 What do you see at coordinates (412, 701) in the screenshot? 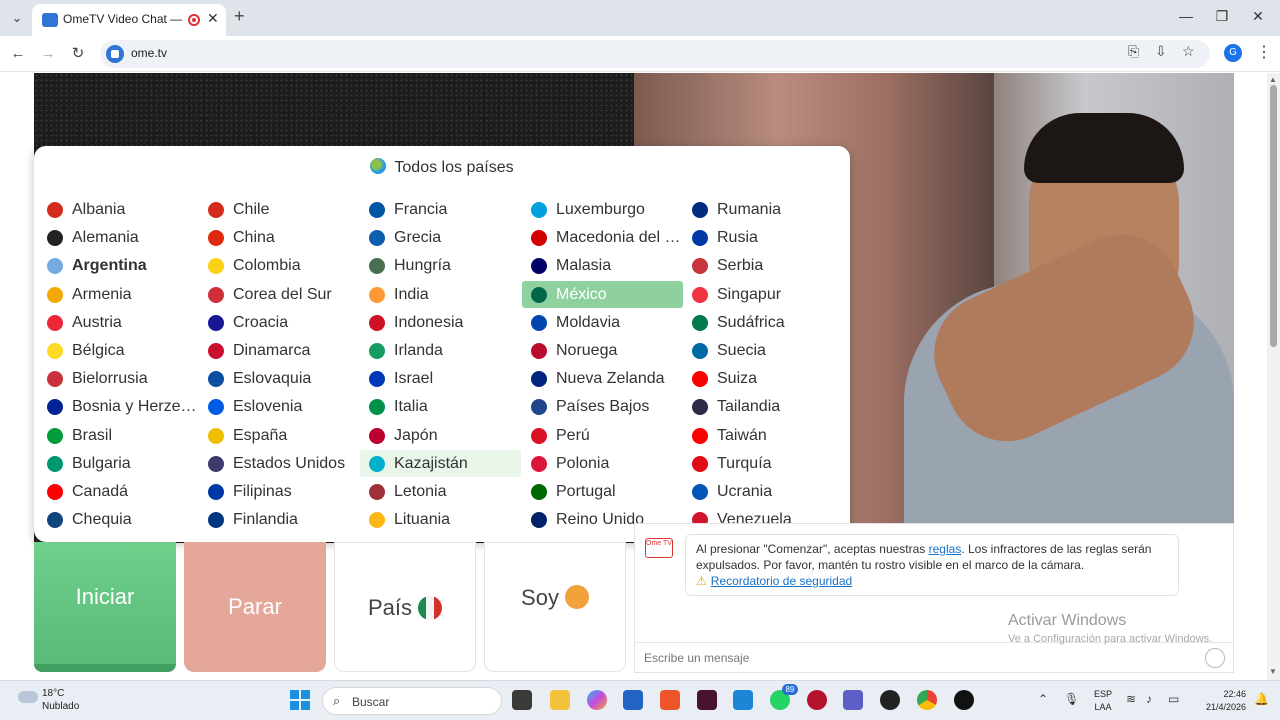
I see `taskbar-search: ⌕ Buscar` at bounding box center [412, 701].